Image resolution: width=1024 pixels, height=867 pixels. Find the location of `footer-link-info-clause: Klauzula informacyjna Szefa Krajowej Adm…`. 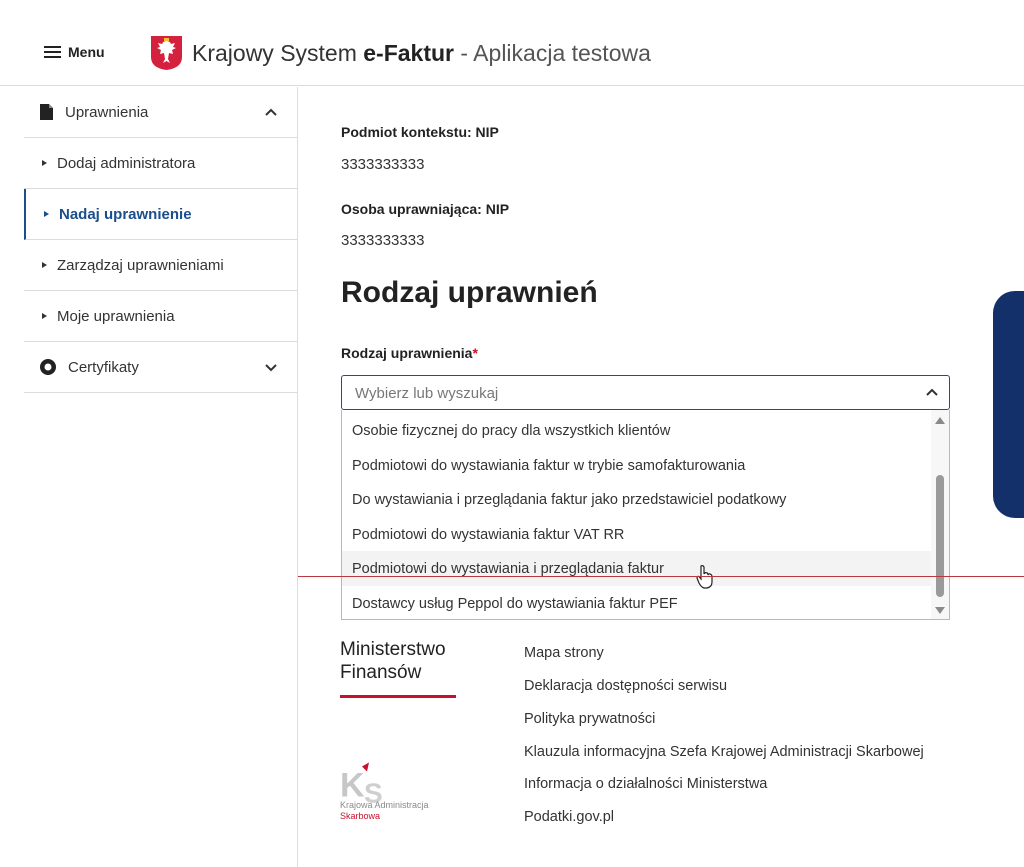

footer-link-info-clause: Klauzula informacyjna Szefa Krajowej Adm… is located at coordinates (724, 752).